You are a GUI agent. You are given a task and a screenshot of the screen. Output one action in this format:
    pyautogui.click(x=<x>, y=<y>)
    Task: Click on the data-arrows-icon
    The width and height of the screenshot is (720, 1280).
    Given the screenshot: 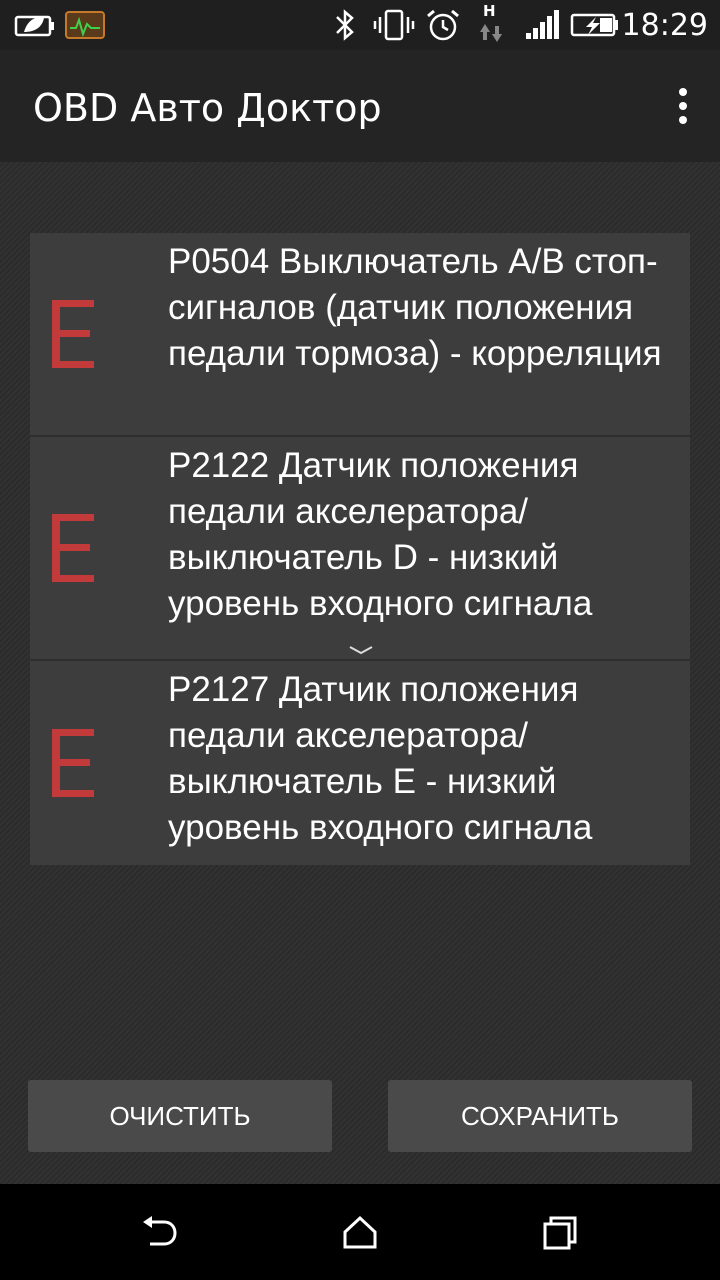 What is the action you would take?
    pyautogui.click(x=491, y=33)
    